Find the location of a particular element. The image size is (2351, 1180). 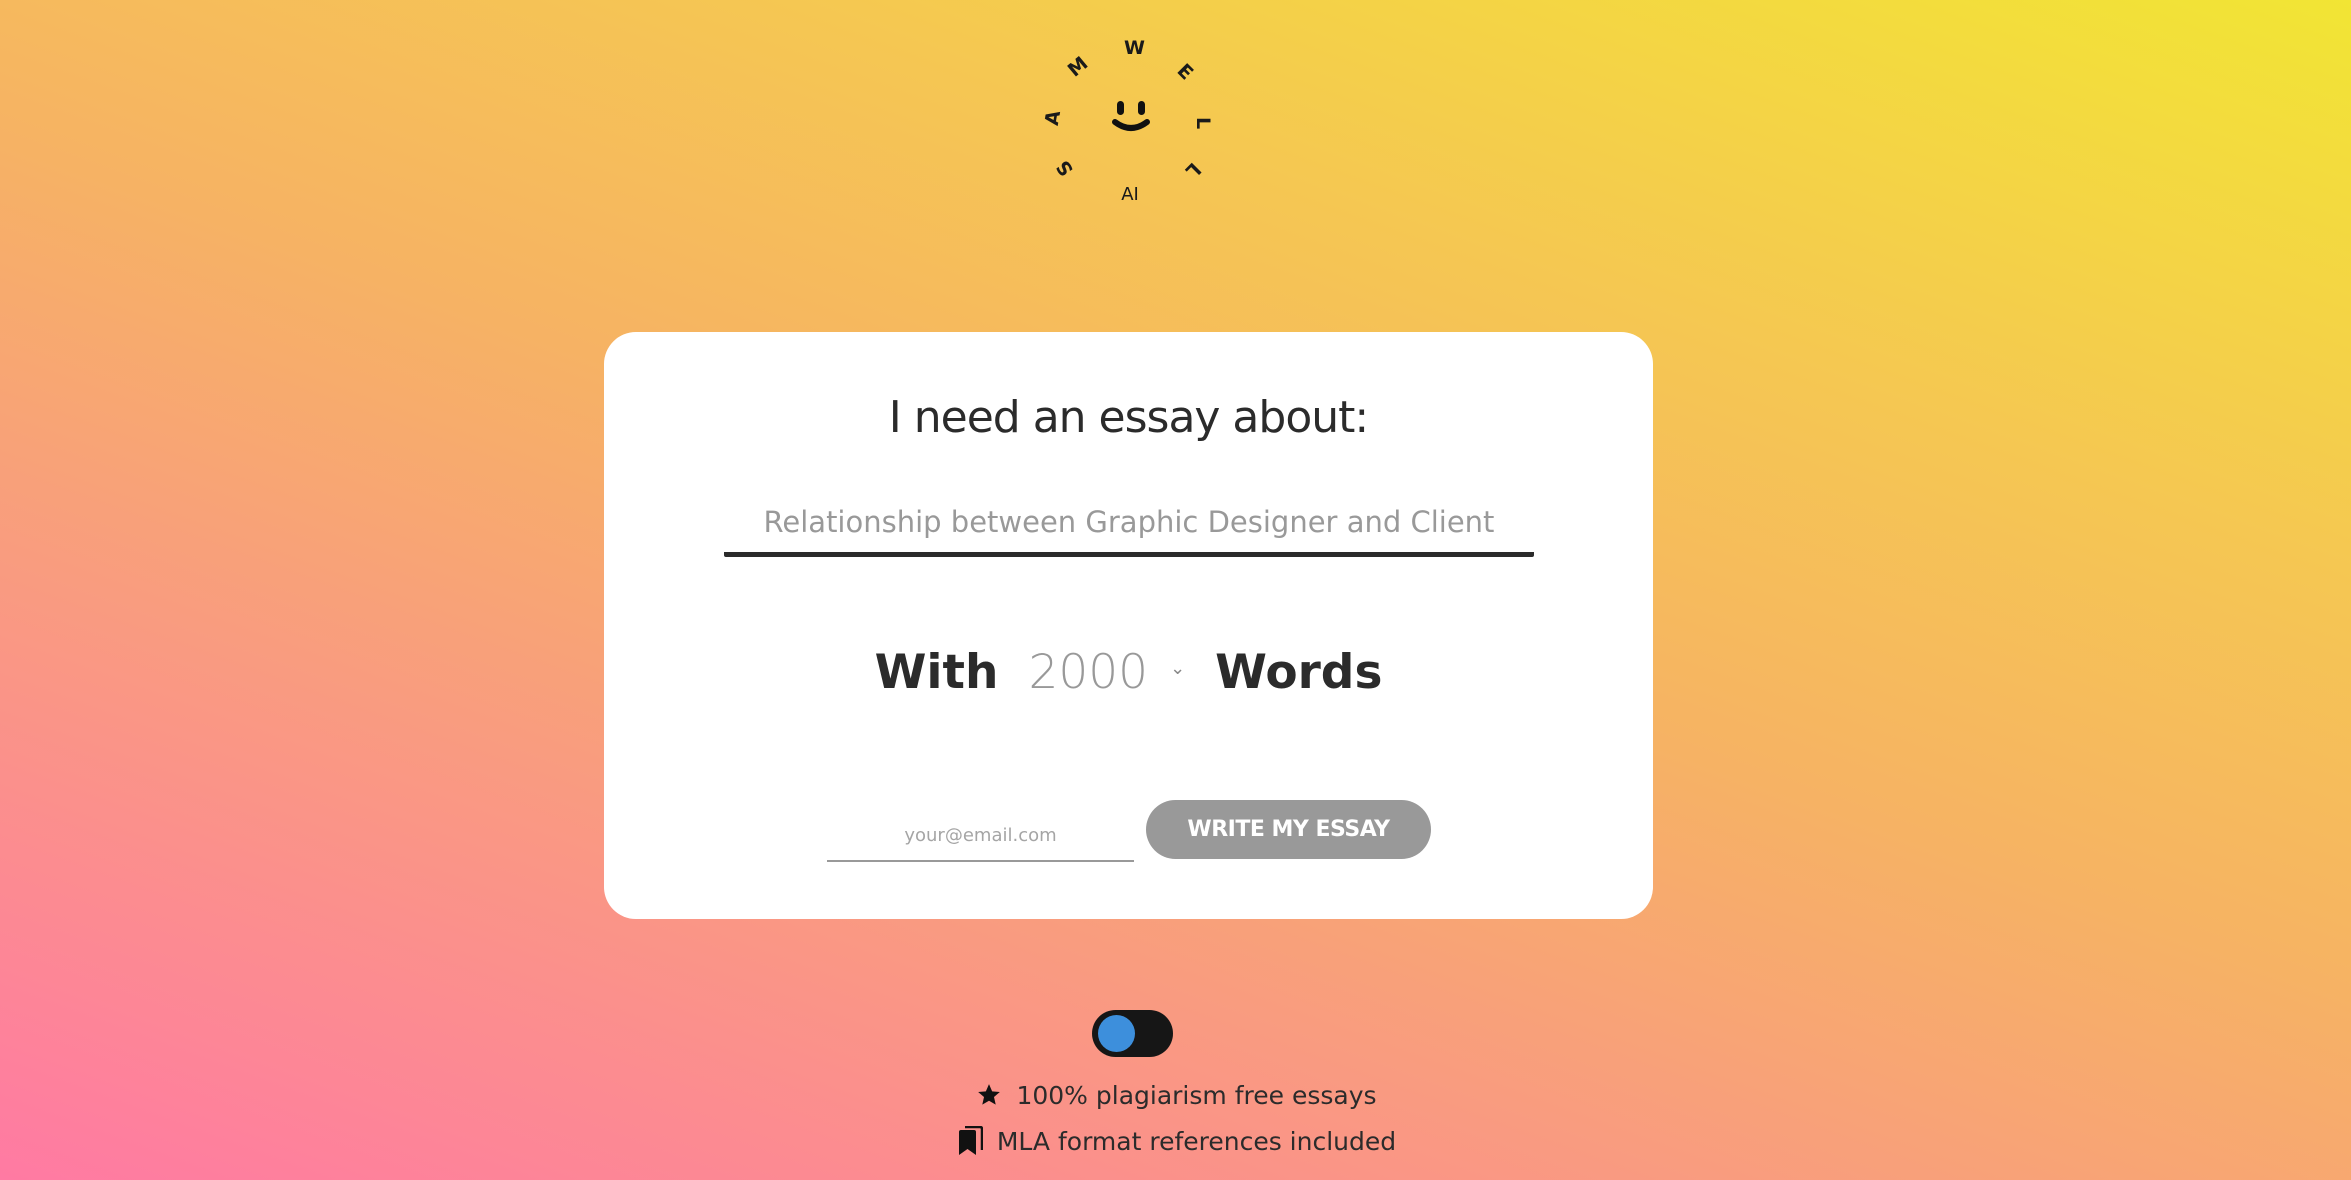

bookmarks-icon is located at coordinates (970, 1141).